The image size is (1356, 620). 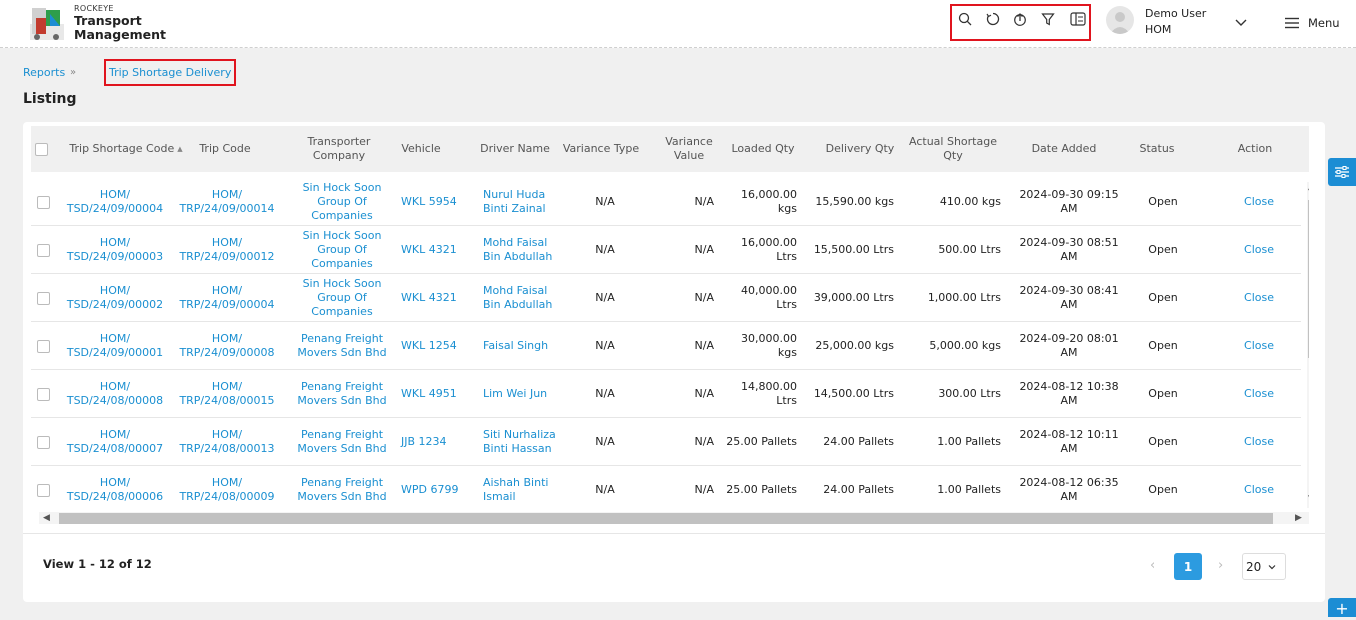 What do you see at coordinates (763, 149) in the screenshot?
I see `col-loaded-qty: Loaded Qty` at bounding box center [763, 149].